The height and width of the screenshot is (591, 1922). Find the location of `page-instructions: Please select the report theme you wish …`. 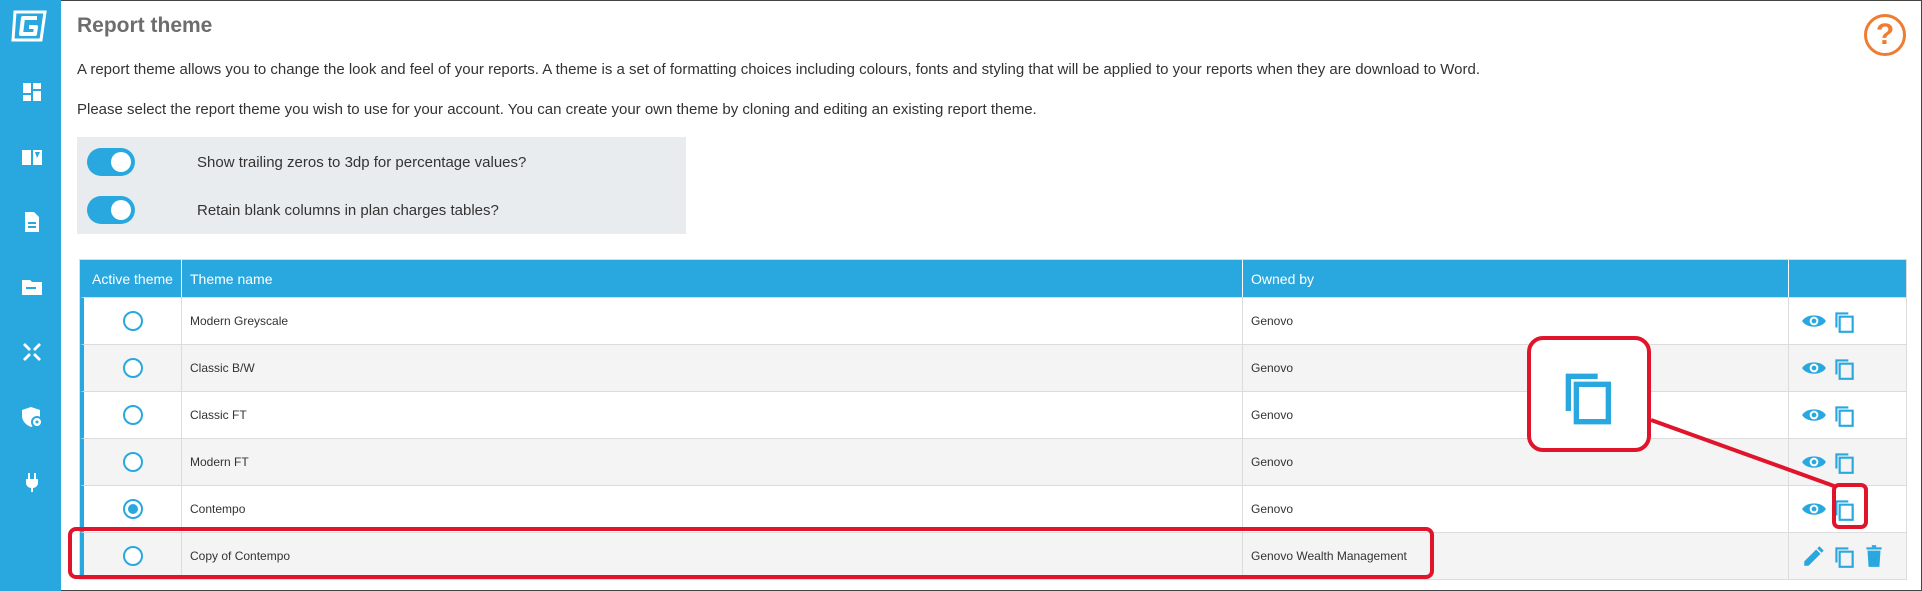

page-instructions: Please select the report theme you wish … is located at coordinates (557, 109).